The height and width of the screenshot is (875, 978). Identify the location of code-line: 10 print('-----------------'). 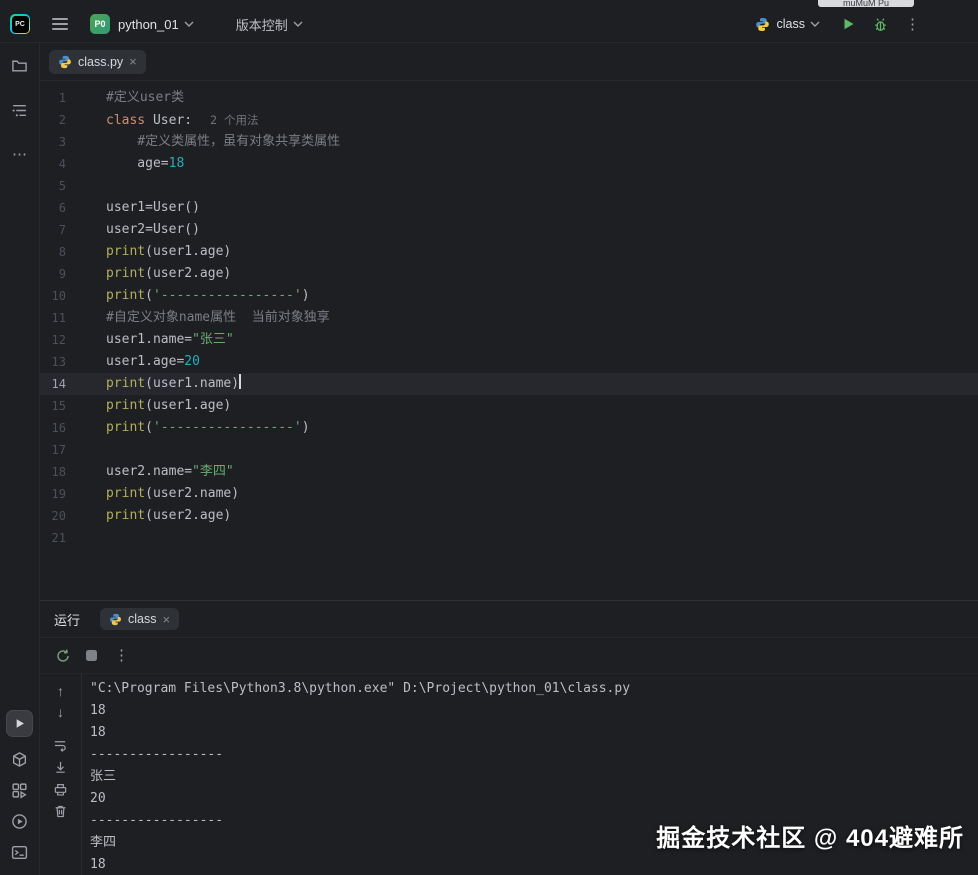
(509, 296).